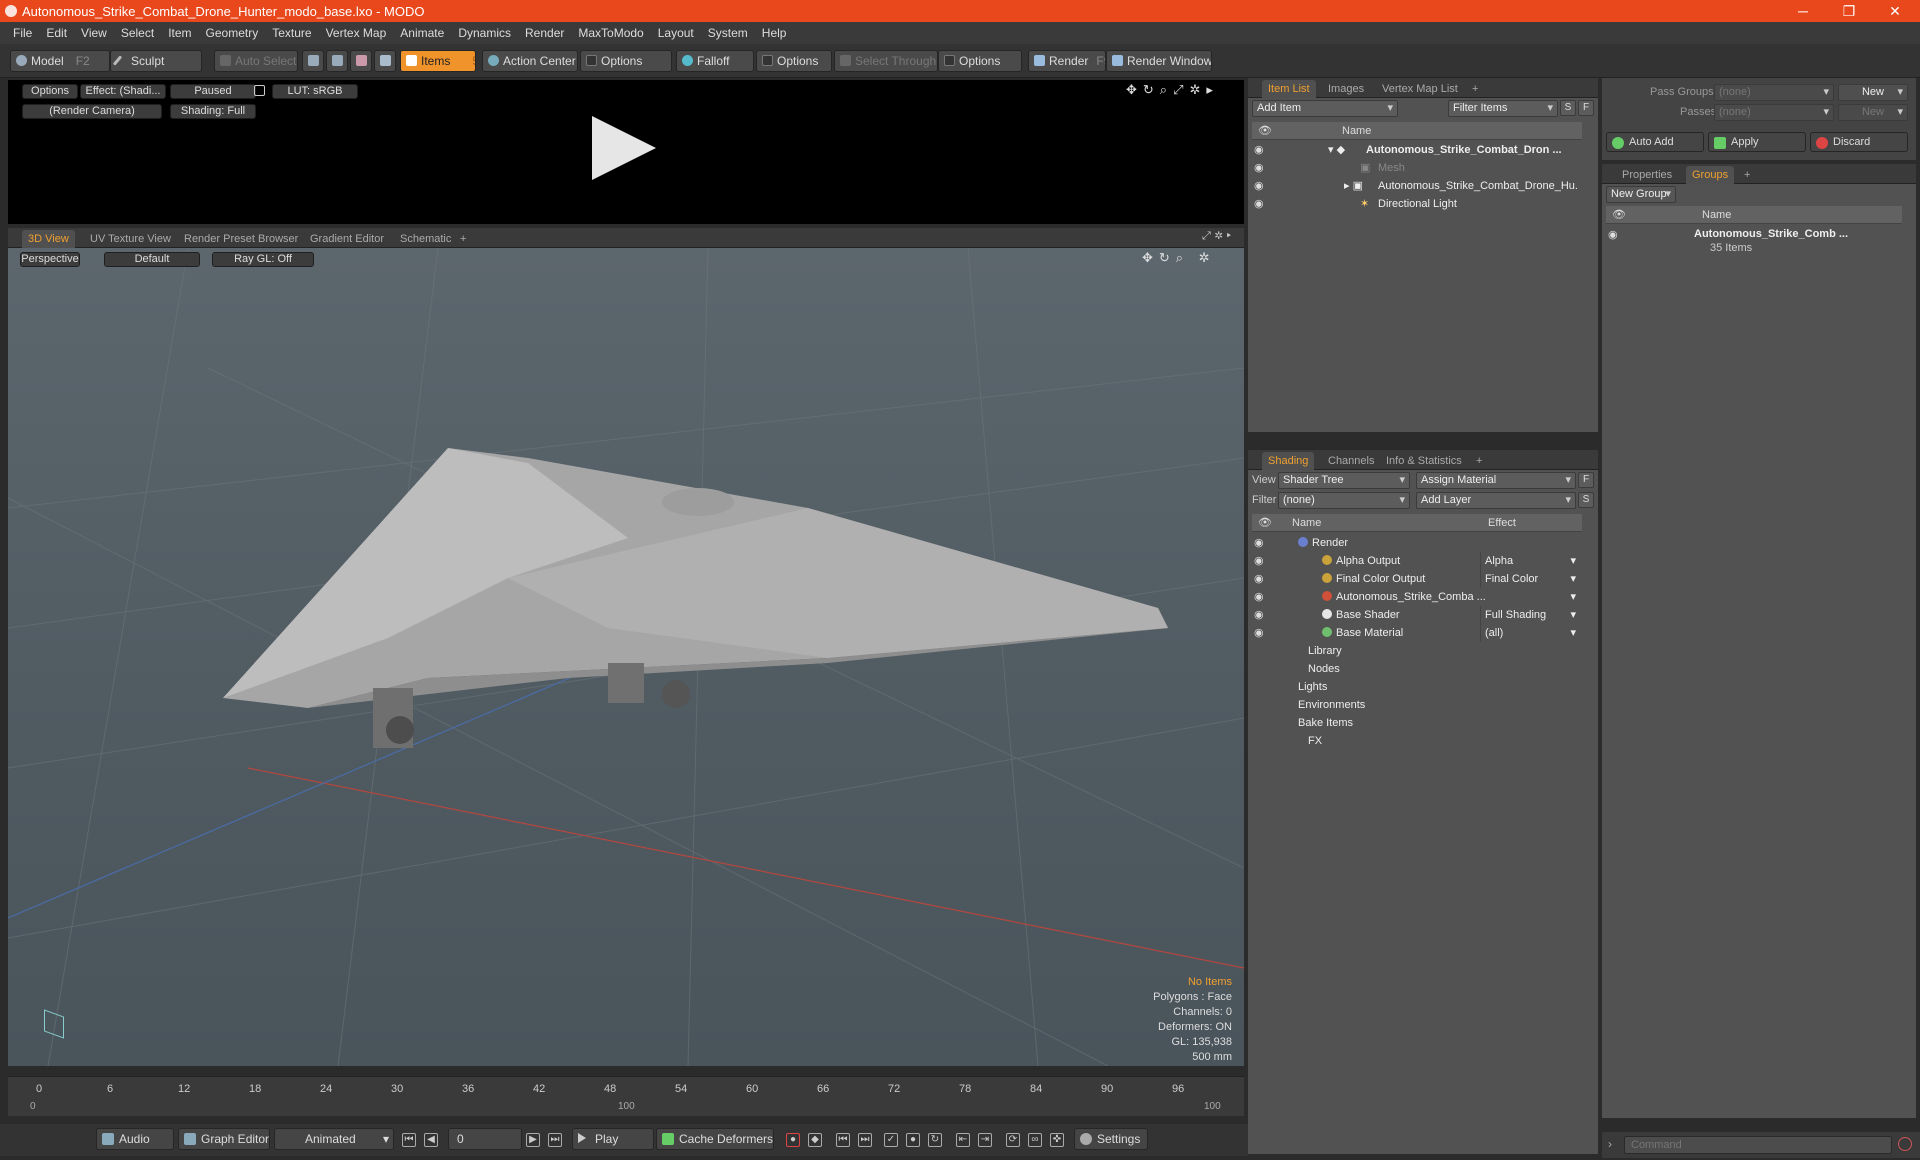 The image size is (1920, 1160). Describe the element at coordinates (1905, 1144) in the screenshot. I see `command-history-icon` at that location.